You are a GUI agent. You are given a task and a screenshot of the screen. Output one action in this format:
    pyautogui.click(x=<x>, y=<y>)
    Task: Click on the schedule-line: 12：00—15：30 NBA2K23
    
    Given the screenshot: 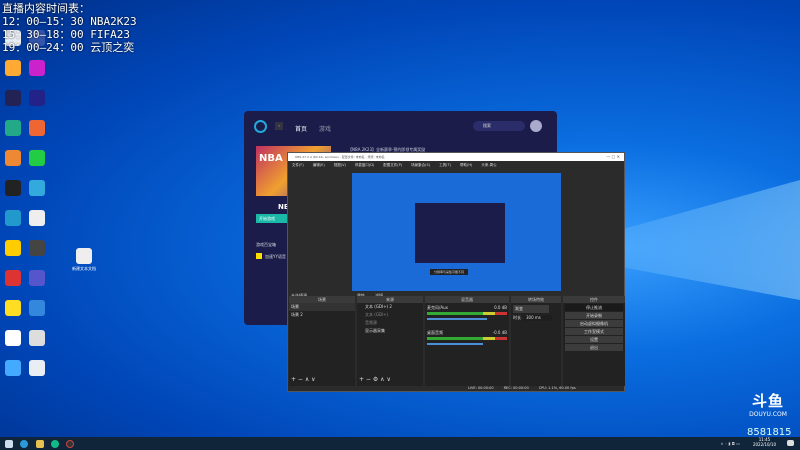 What is the action you would take?
    pyautogui.click(x=69, y=21)
    